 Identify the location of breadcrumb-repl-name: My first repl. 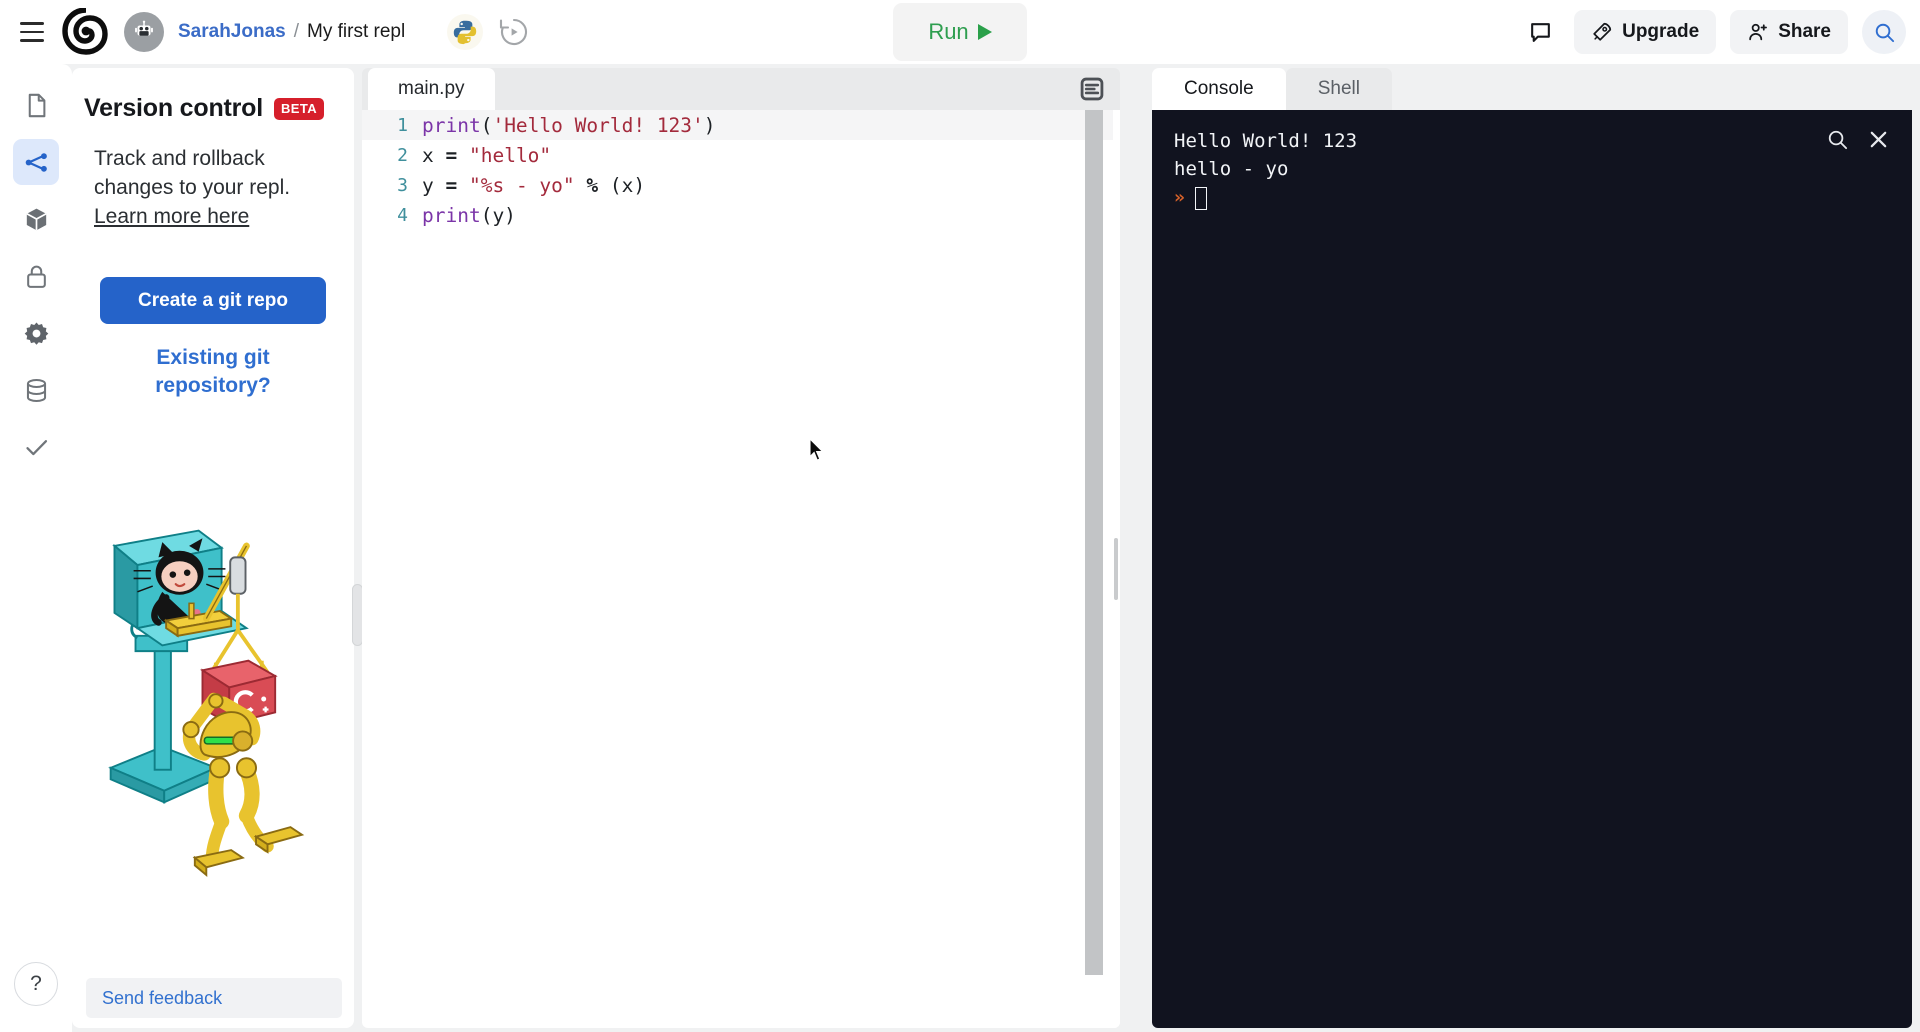
(356, 32).